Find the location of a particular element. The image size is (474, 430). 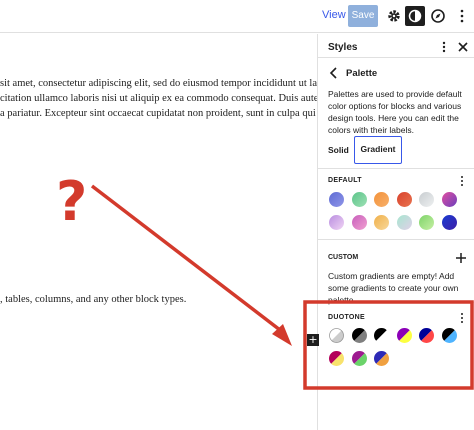

block-inserter-plus-icon: + is located at coordinates (313, 340).